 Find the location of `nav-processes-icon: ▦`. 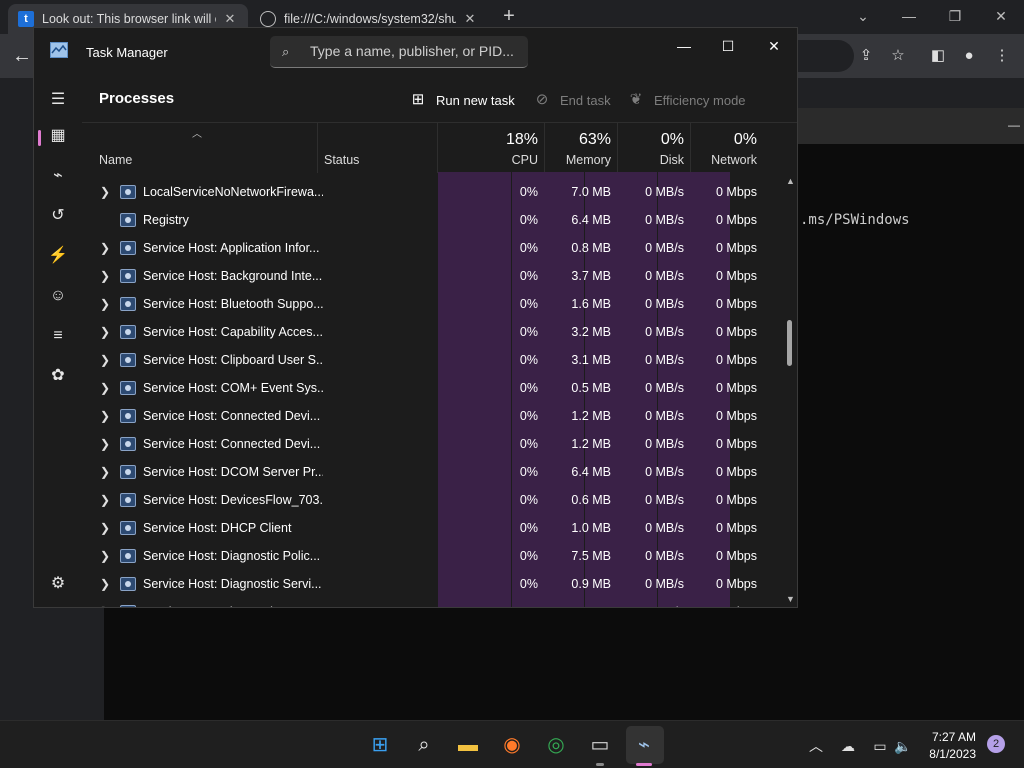

nav-processes-icon: ▦ is located at coordinates (58, 136).